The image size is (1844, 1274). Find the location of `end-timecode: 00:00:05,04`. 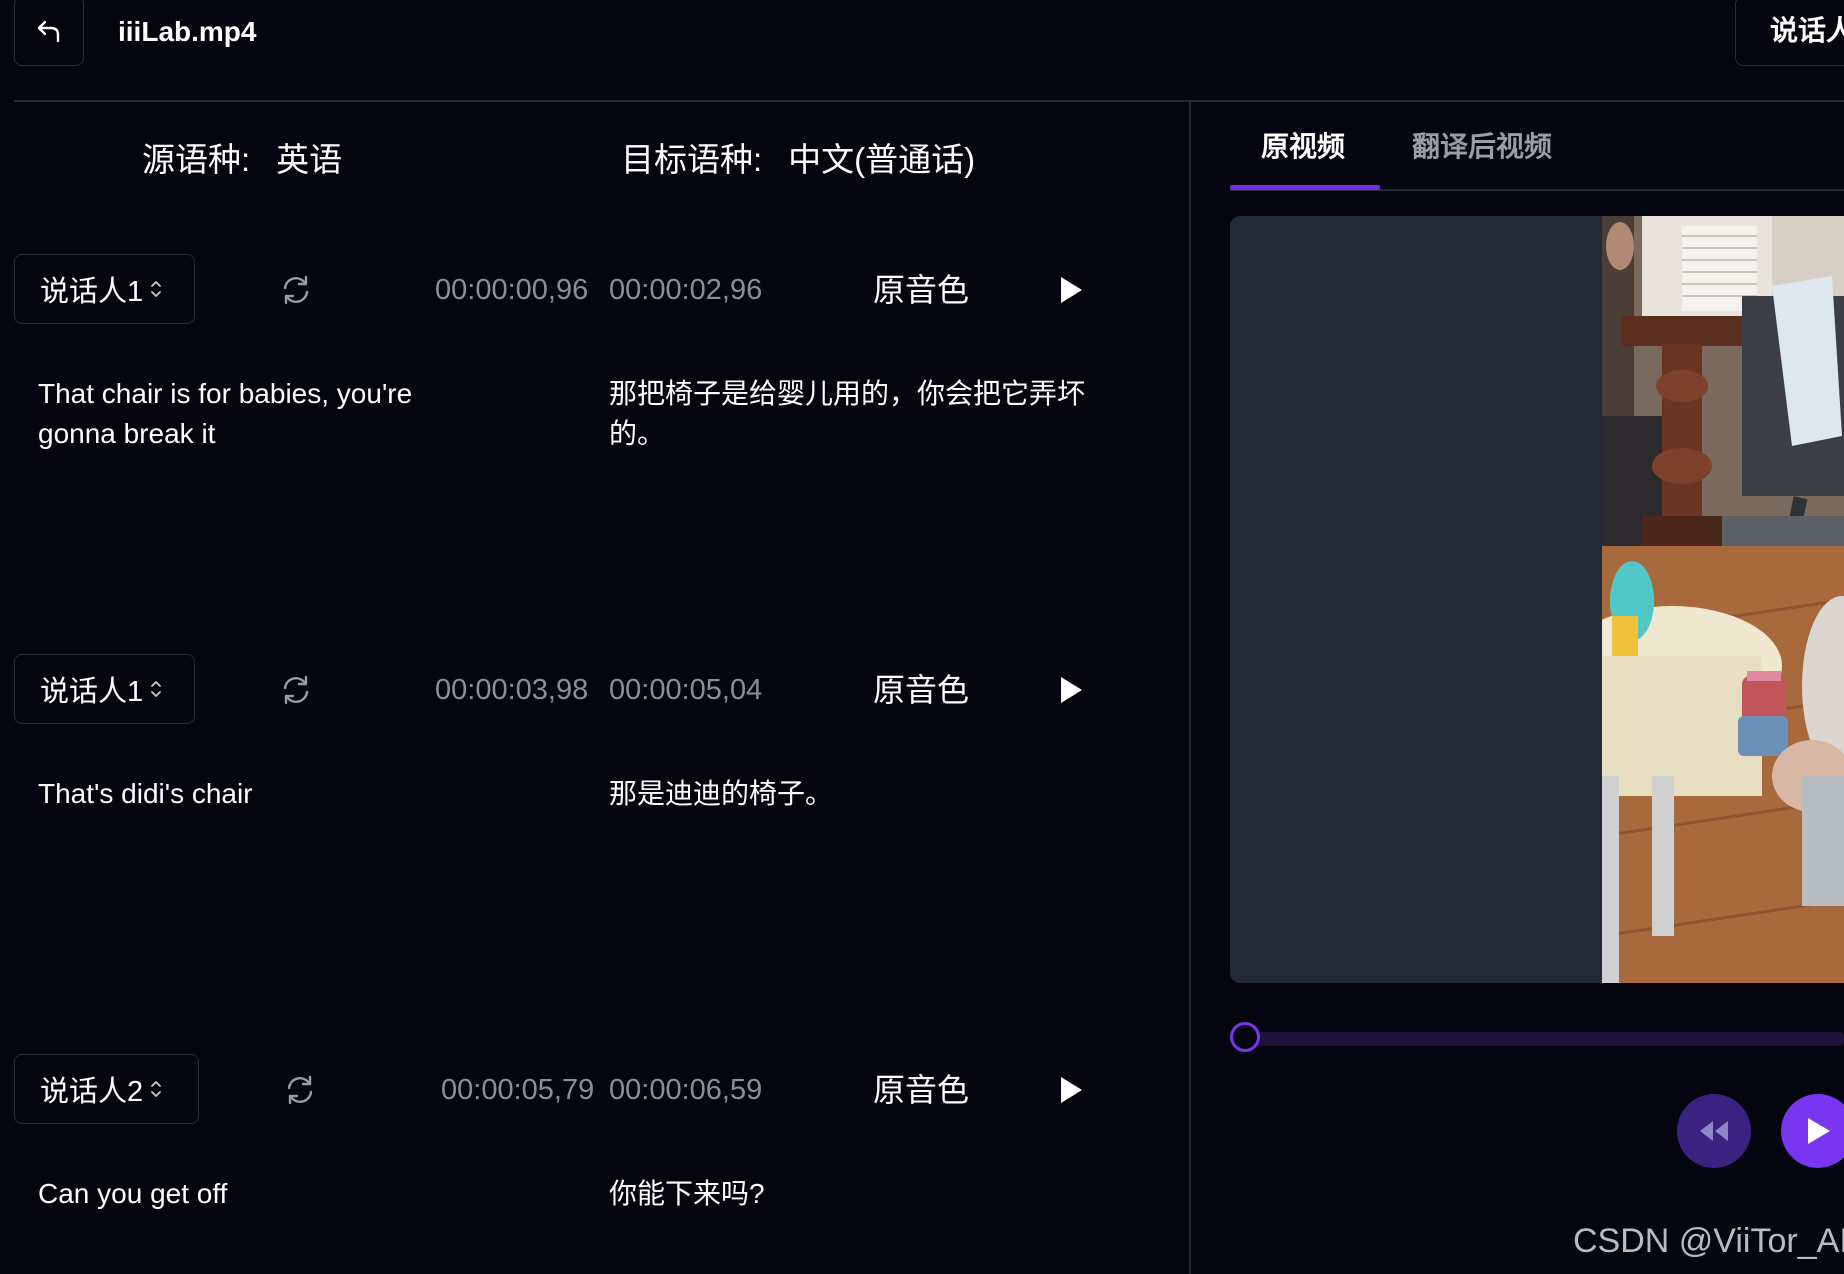

end-timecode: 00:00:05,04 is located at coordinates (685, 690).